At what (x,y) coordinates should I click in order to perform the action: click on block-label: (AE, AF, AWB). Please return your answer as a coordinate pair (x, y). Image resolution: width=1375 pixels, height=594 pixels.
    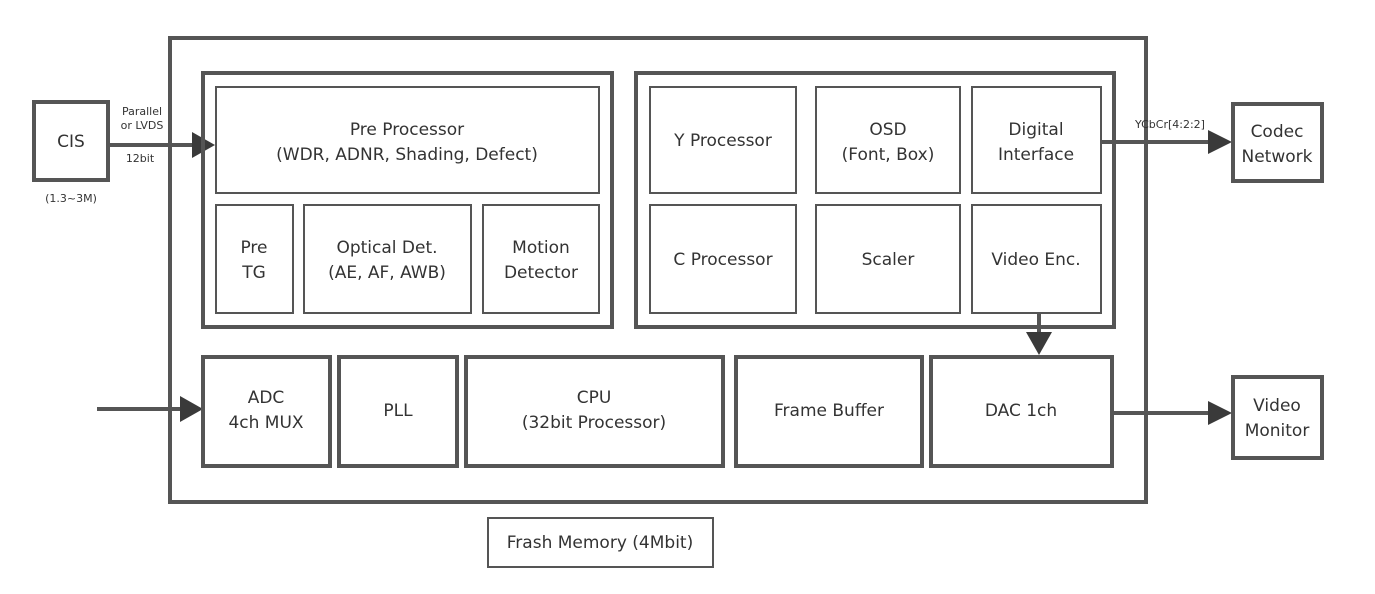
    Looking at the image, I should click on (387, 273).